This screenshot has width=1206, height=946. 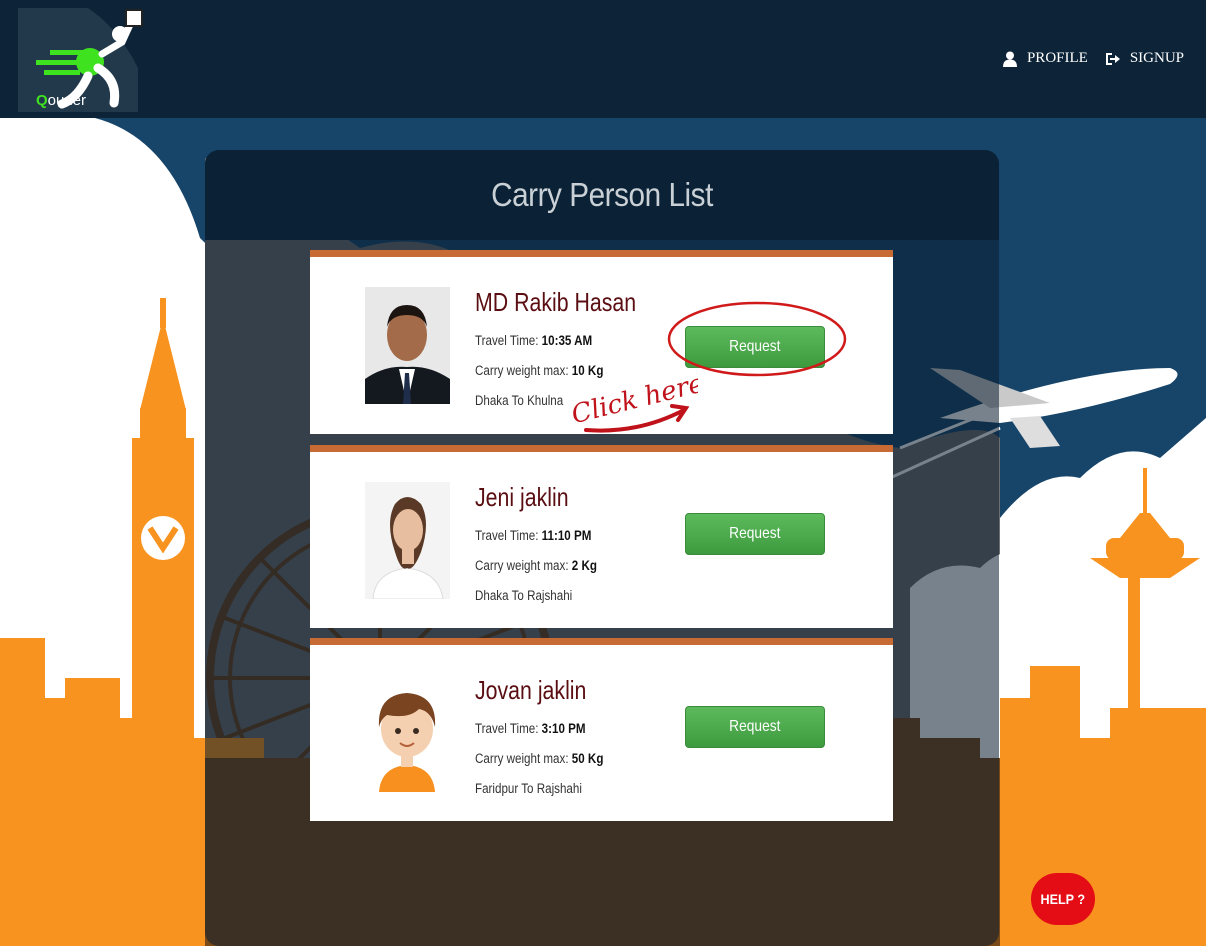 What do you see at coordinates (522, 497) in the screenshot?
I see `person-name: Jeni jaklin` at bounding box center [522, 497].